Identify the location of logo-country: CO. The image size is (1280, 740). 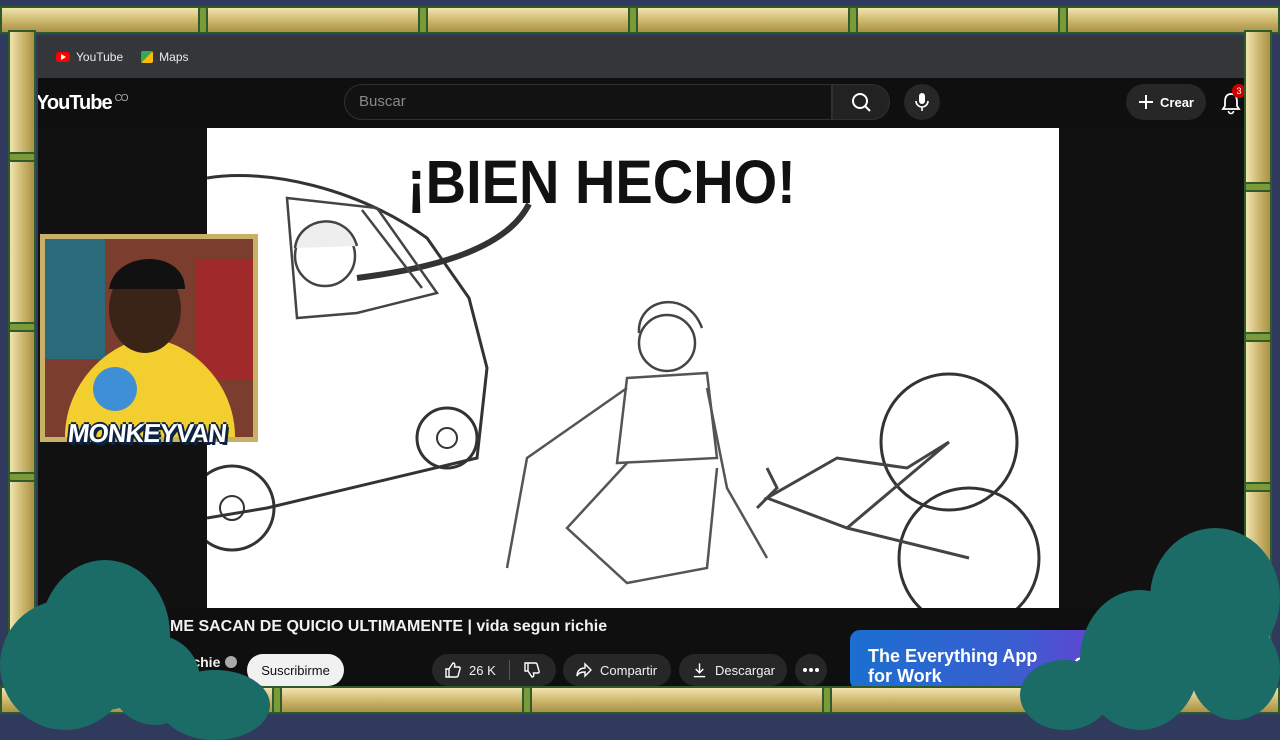
(121, 99).